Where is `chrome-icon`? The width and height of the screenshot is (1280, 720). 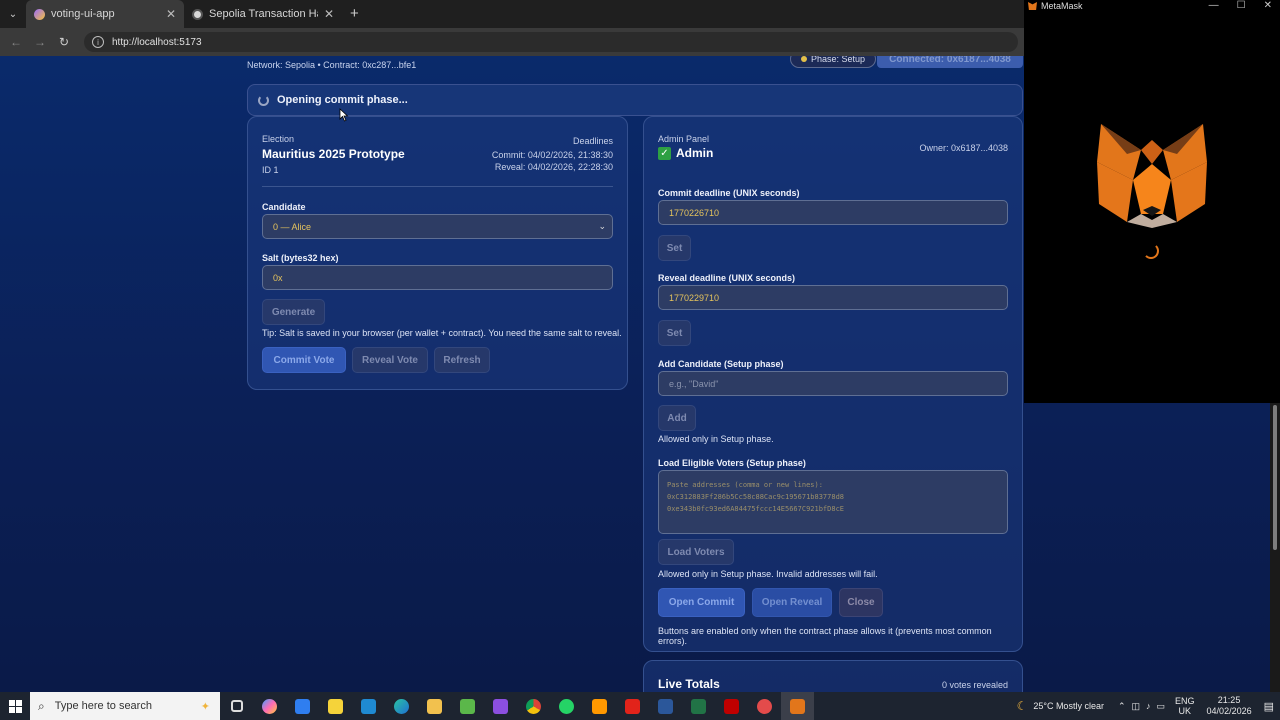 chrome-icon is located at coordinates (533, 706).